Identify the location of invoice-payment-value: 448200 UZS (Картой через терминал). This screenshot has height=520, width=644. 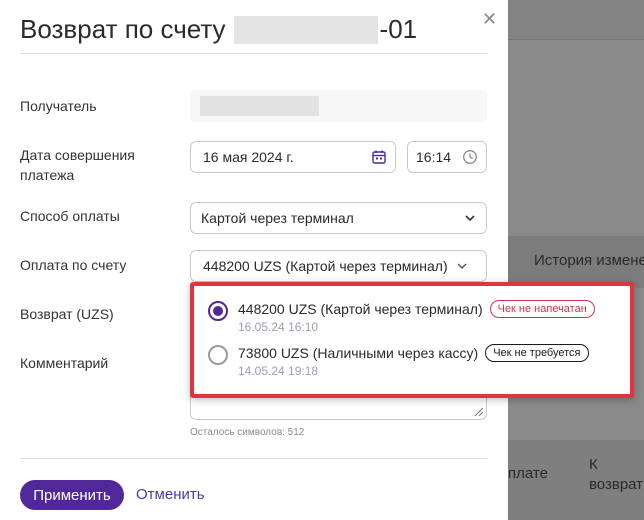
(325, 266).